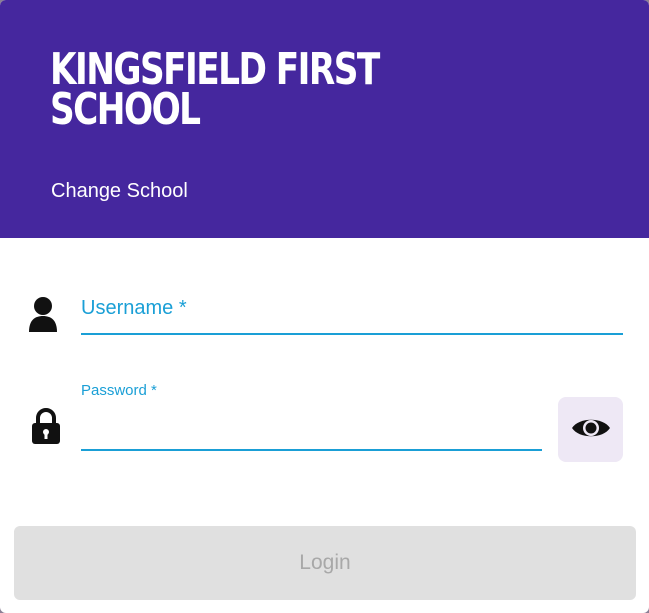 The height and width of the screenshot is (613, 649). Describe the element at coordinates (215, 91) in the screenshot. I see `school-name: KINGSFIELD FIRST SCHOOL` at that location.